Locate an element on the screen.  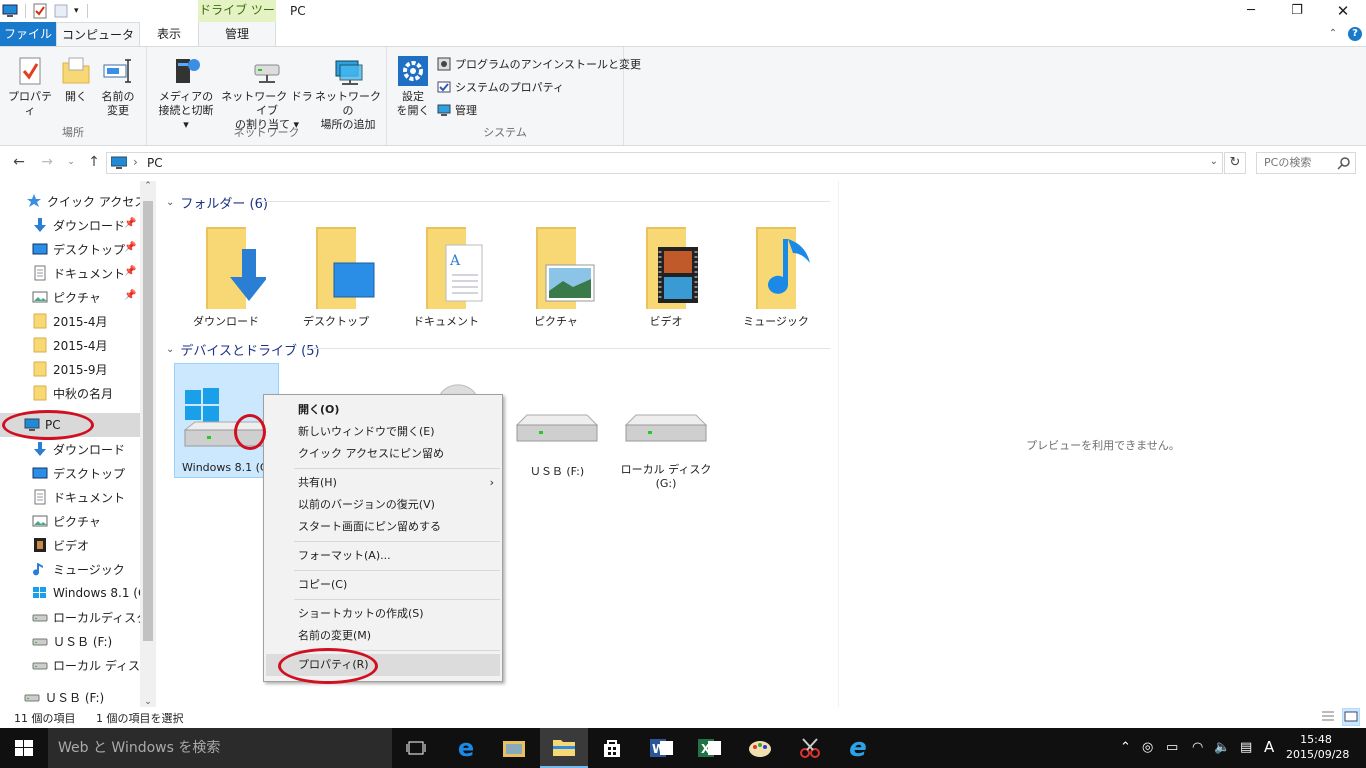
drives-group-header: ⌄ デバイスとドライブ (5) is located at coordinates (243, 349).